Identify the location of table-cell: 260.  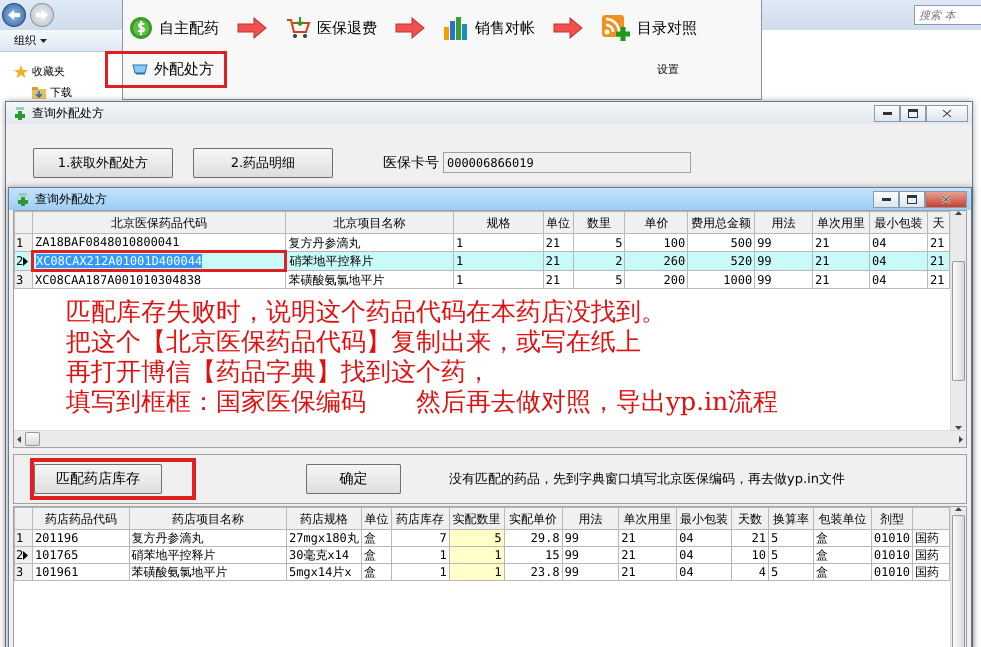
(656, 261).